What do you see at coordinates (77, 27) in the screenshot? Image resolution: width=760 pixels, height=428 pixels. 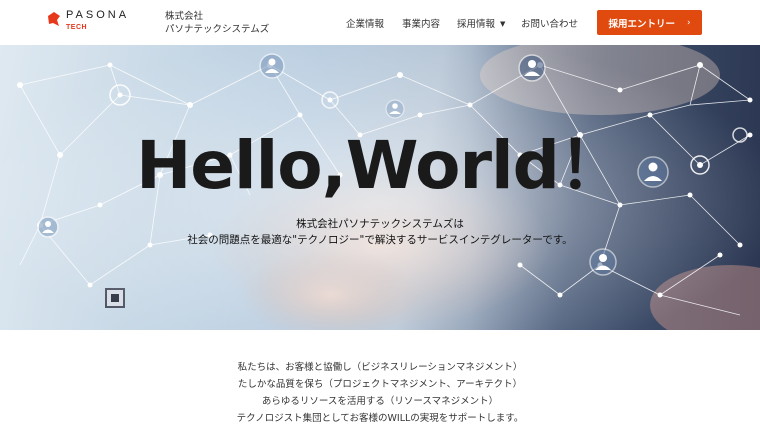 I see `logo-subtext: TECH` at bounding box center [77, 27].